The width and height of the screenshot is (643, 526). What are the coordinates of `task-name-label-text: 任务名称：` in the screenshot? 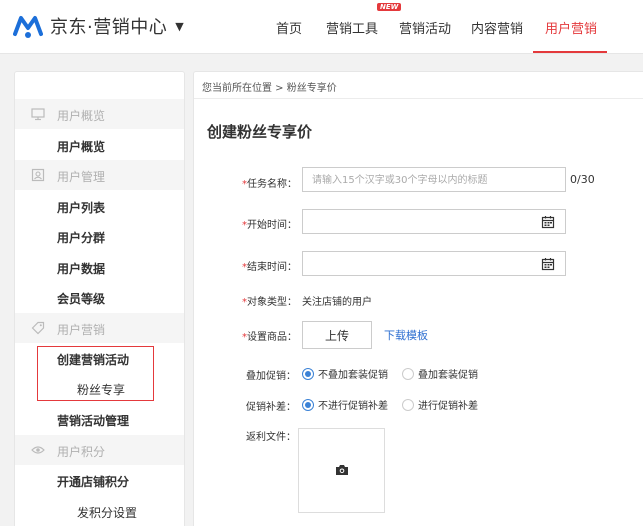 It's located at (272, 184).